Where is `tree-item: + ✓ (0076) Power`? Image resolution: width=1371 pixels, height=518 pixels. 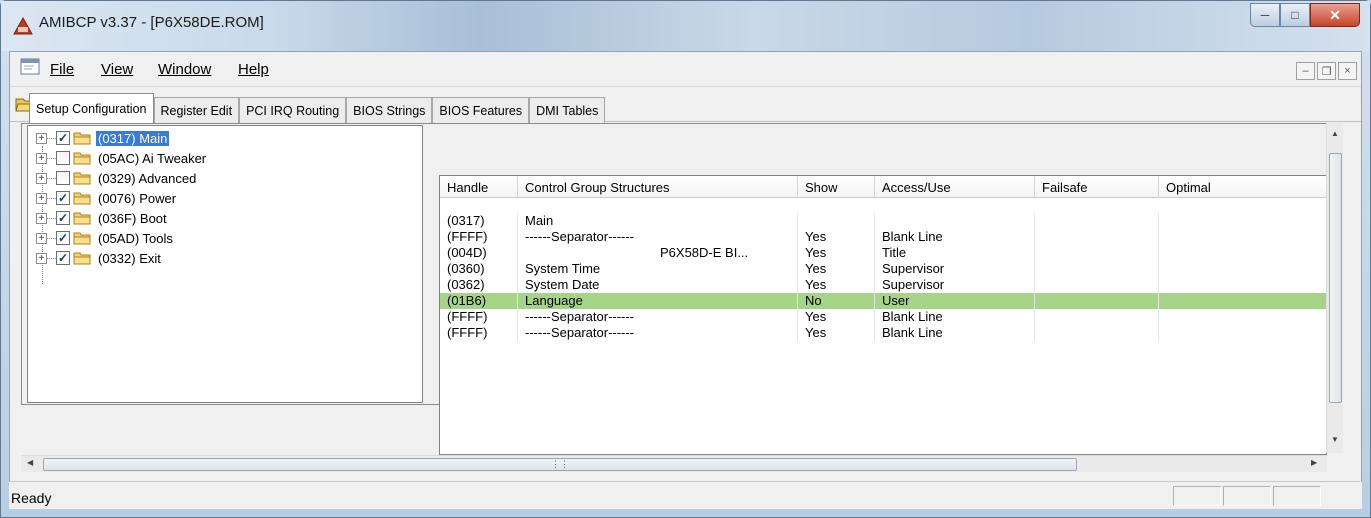 tree-item: + ✓ (0076) Power is located at coordinates (103, 198).